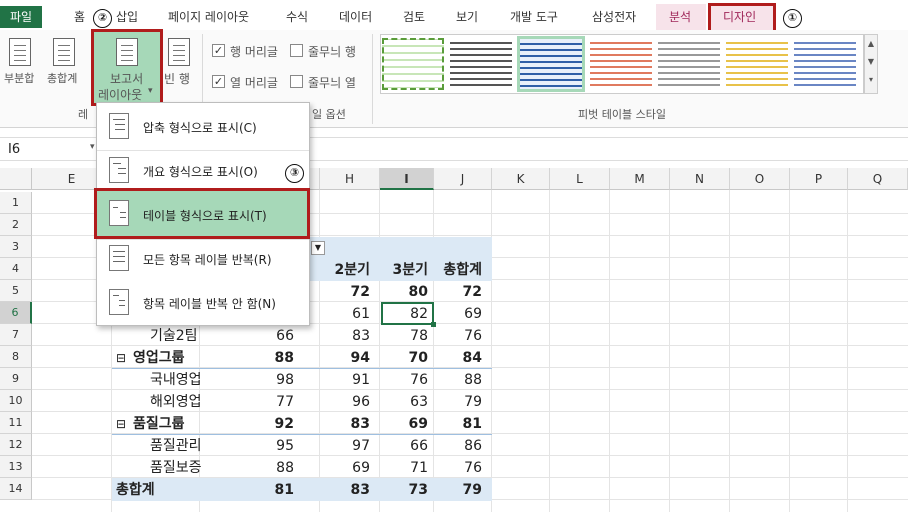 This screenshot has height=512, width=908. I want to click on row-header-1: 1, so click(16, 203).